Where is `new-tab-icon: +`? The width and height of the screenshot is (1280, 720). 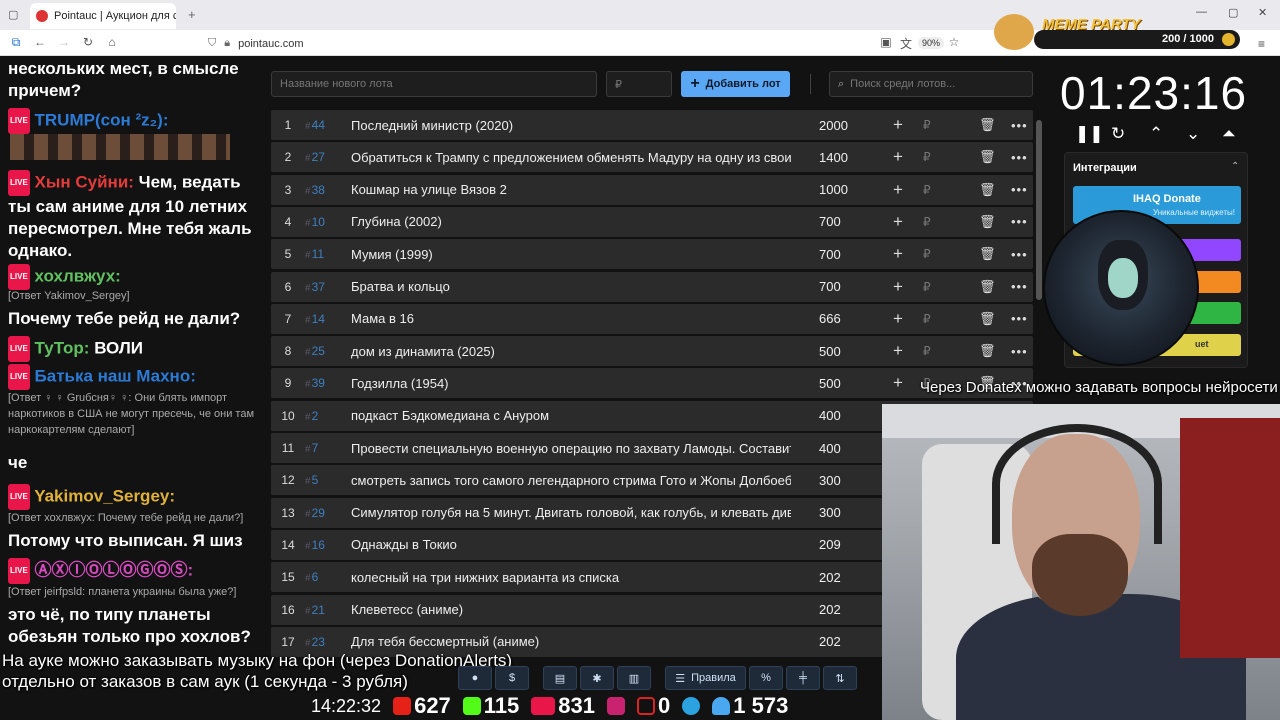 new-tab-icon: + is located at coordinates (192, 14).